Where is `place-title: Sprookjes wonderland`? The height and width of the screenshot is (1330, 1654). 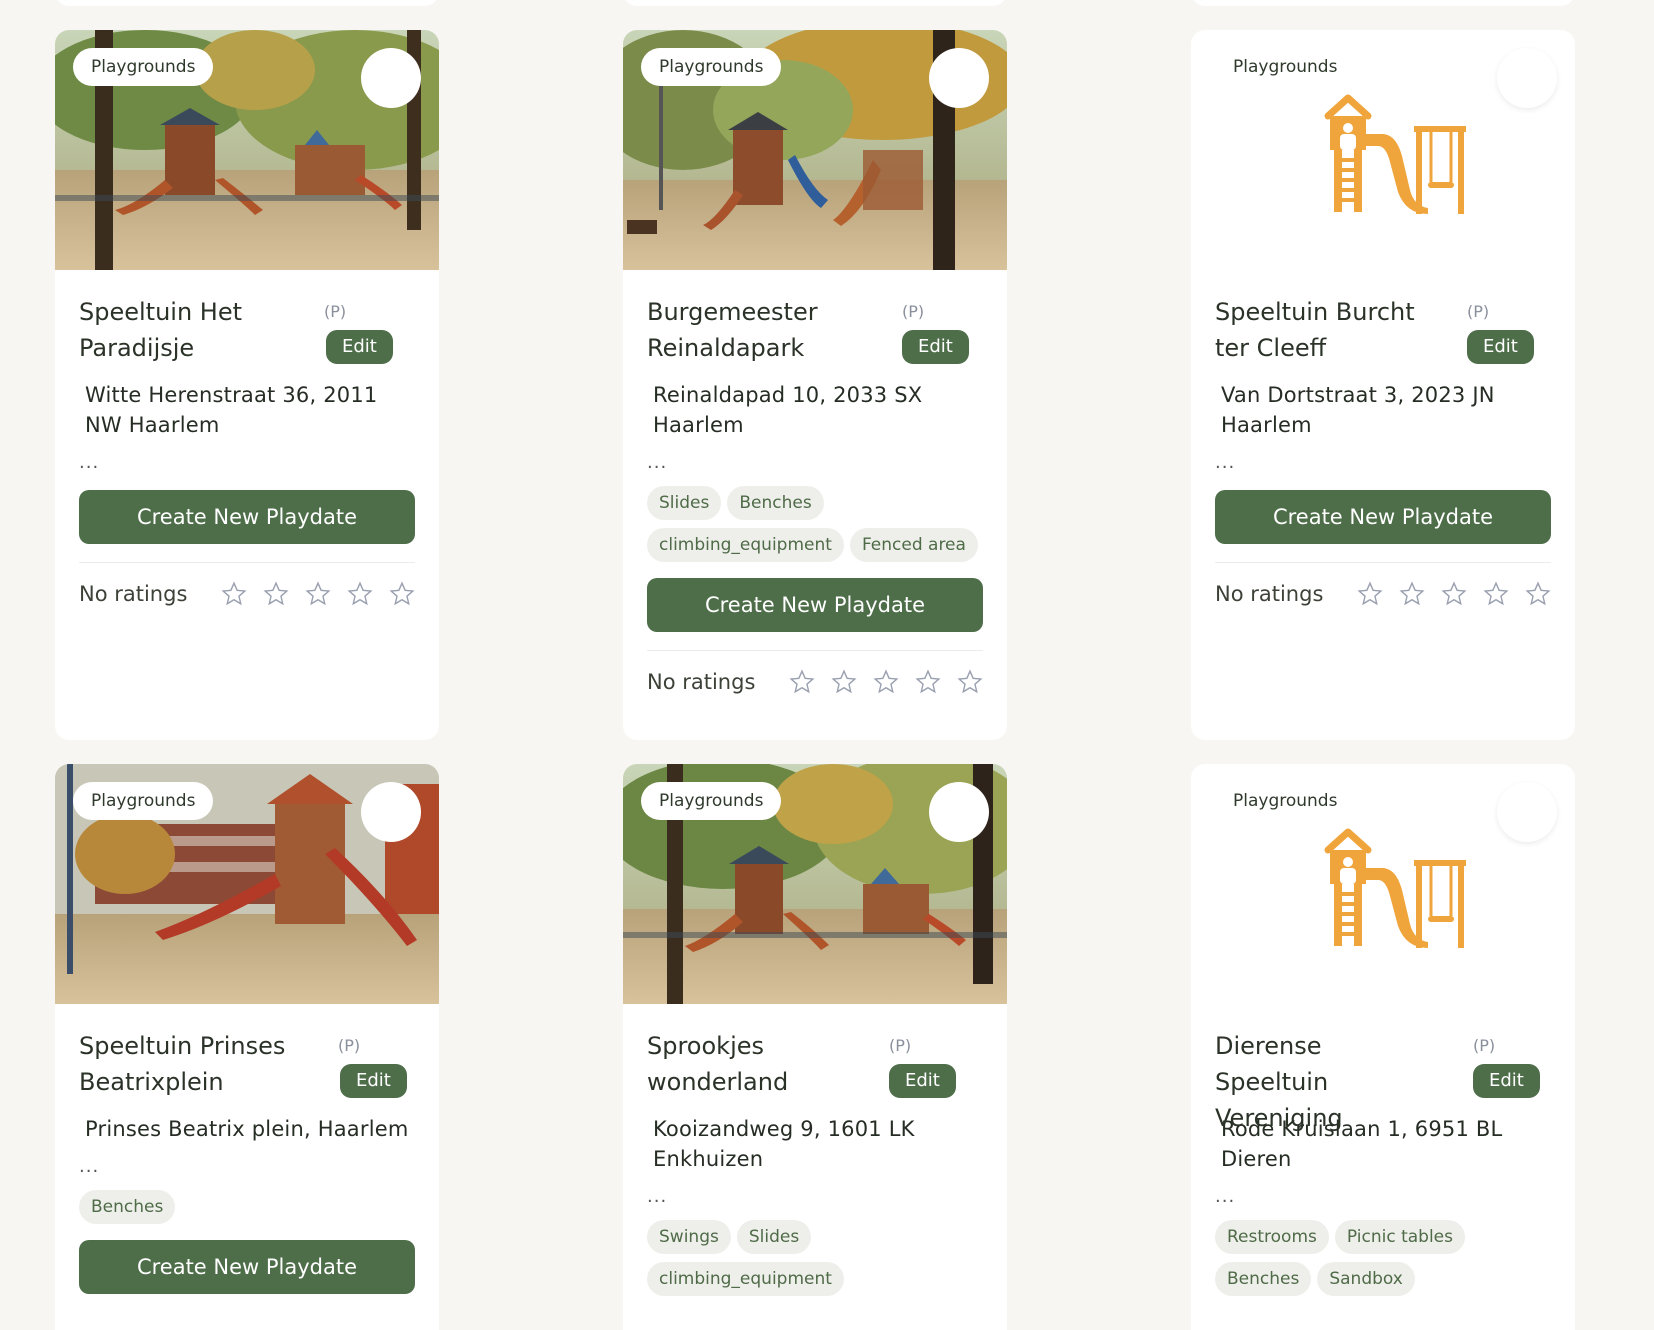
place-title: Sprookjes wonderland is located at coordinates (759, 1064).